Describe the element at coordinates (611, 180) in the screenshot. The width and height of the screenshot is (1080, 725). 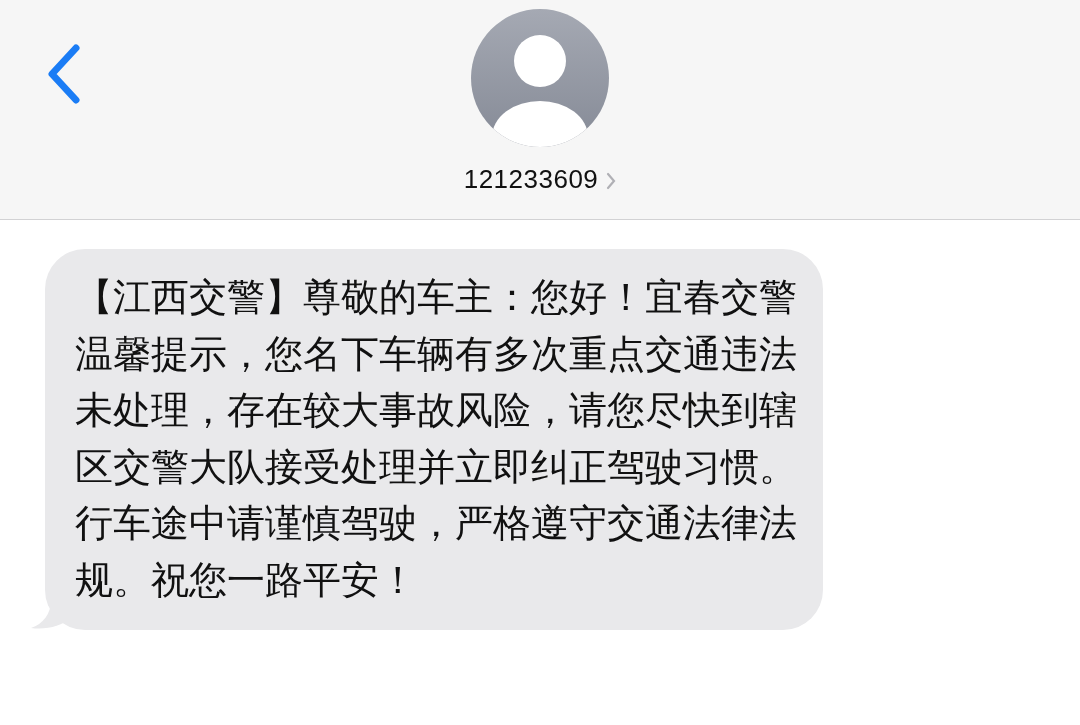
I see `chevron-icon` at that location.